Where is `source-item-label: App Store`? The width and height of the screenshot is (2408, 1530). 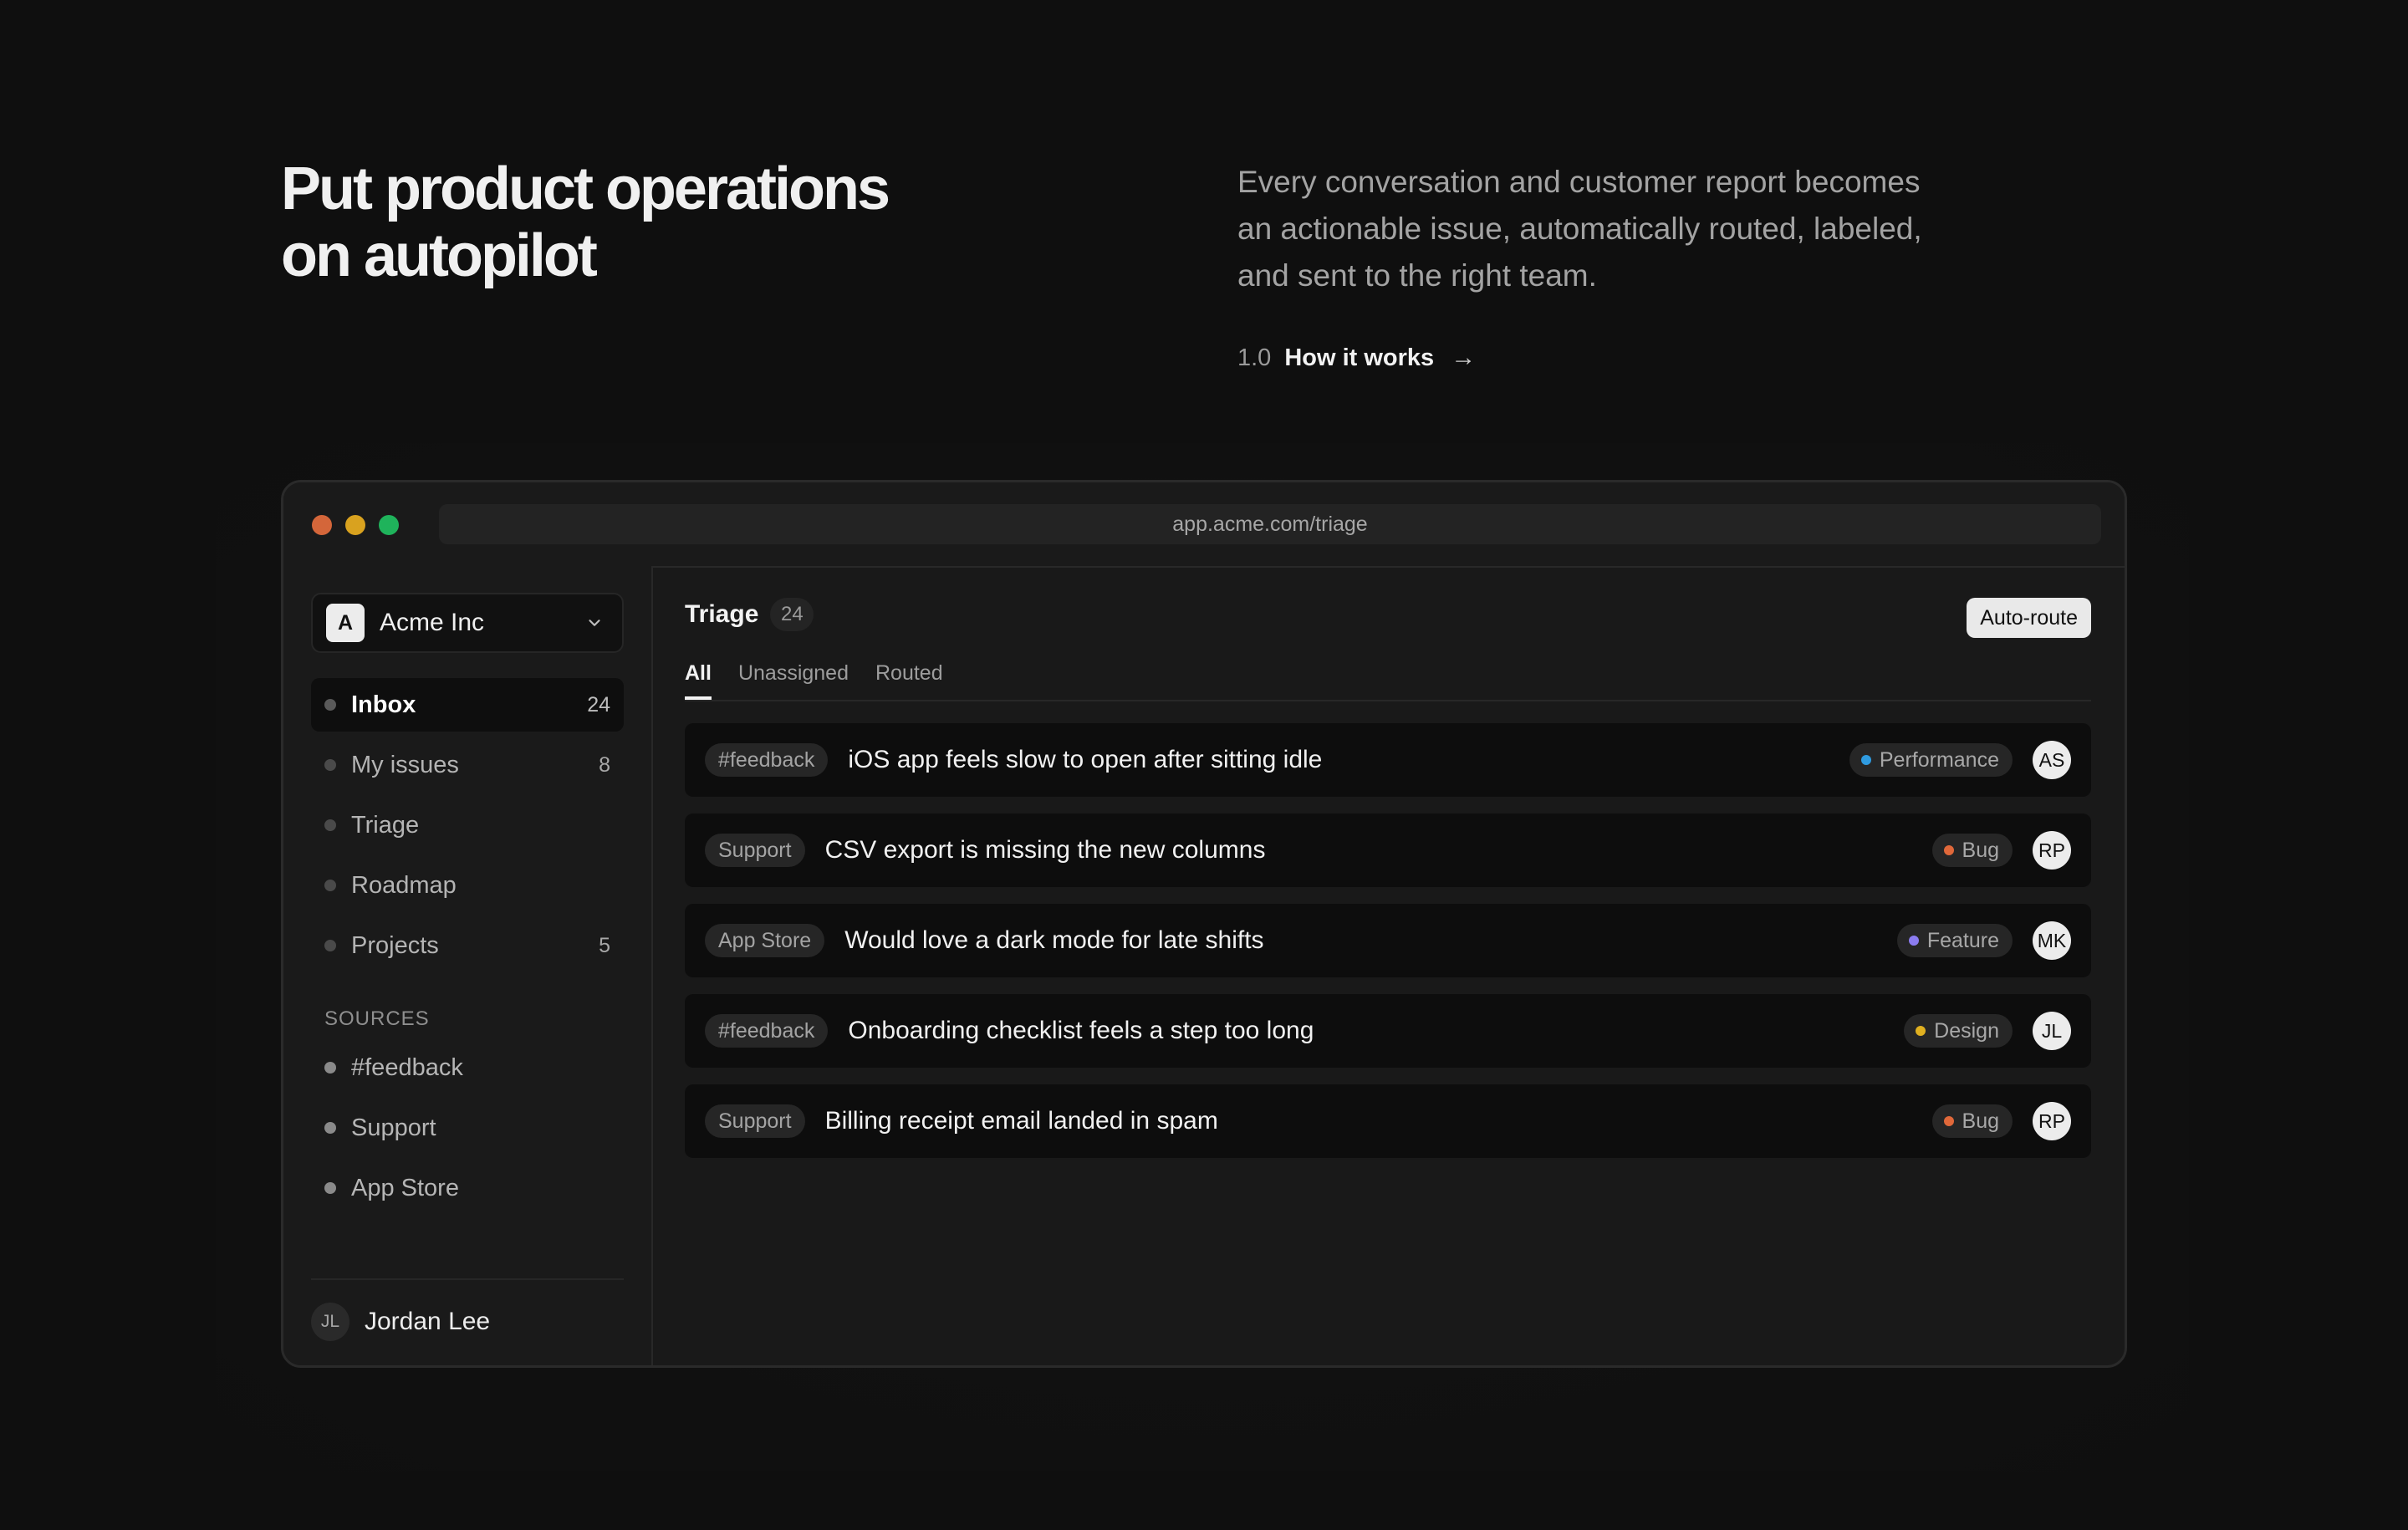 source-item-label: App Store is located at coordinates (405, 1187).